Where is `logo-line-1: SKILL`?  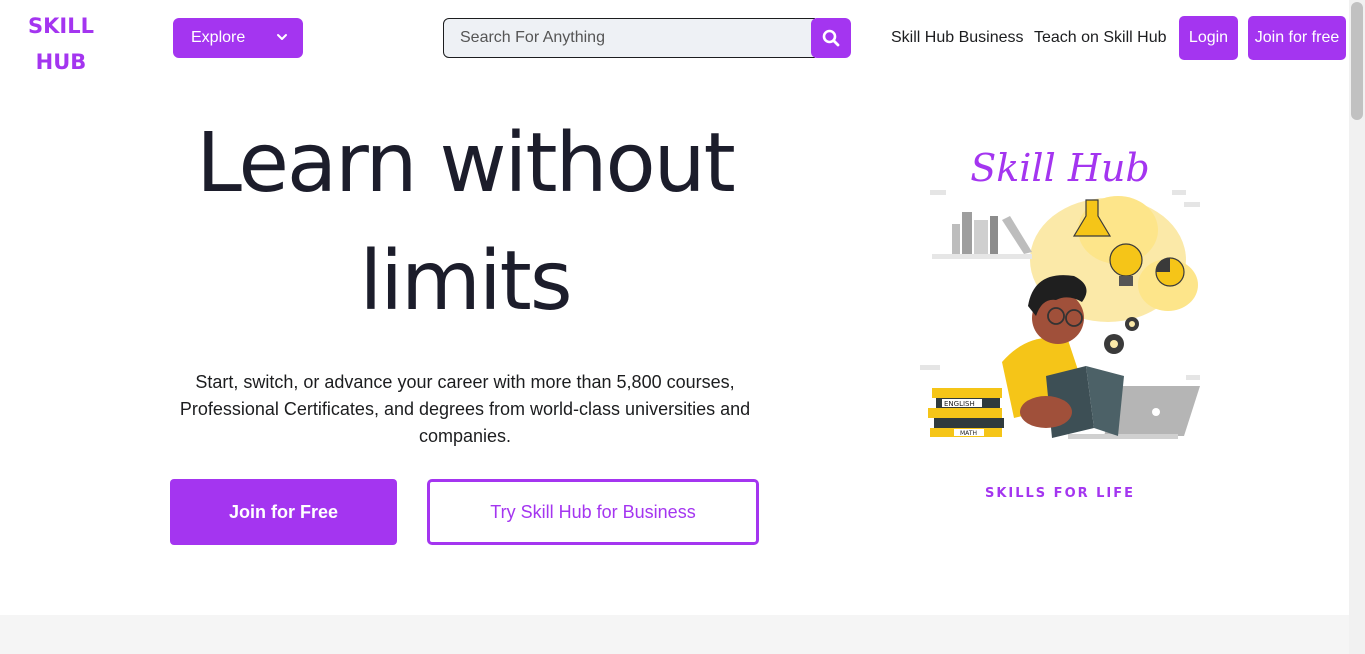 logo-line-1: SKILL is located at coordinates (61, 26).